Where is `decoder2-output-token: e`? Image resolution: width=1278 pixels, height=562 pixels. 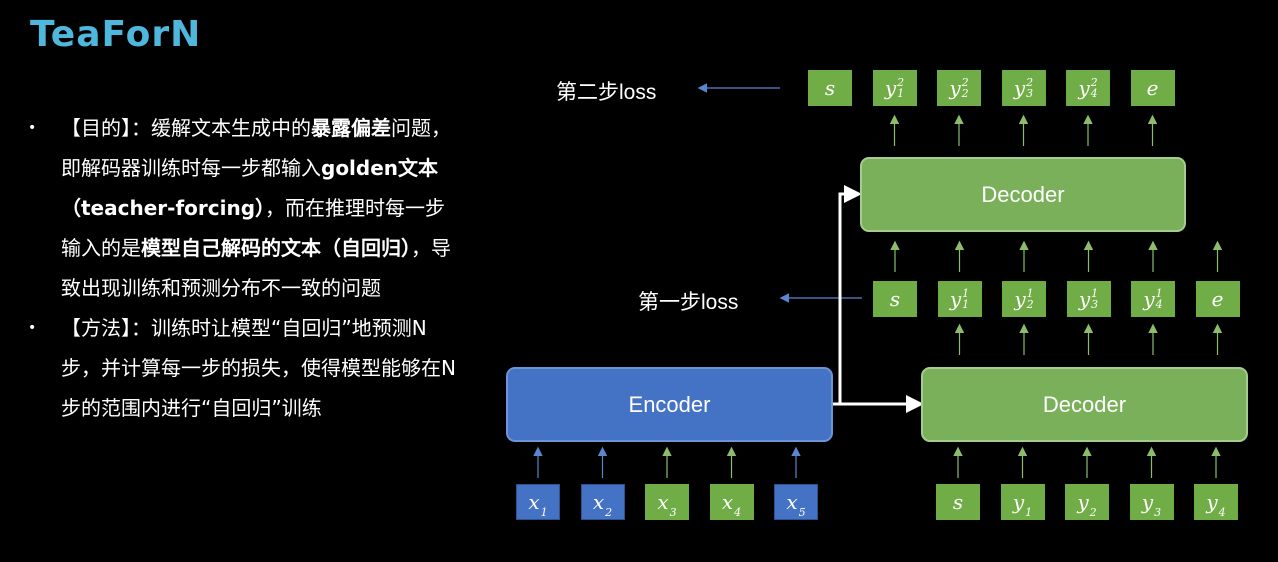 decoder2-output-token: e is located at coordinates (1152, 88).